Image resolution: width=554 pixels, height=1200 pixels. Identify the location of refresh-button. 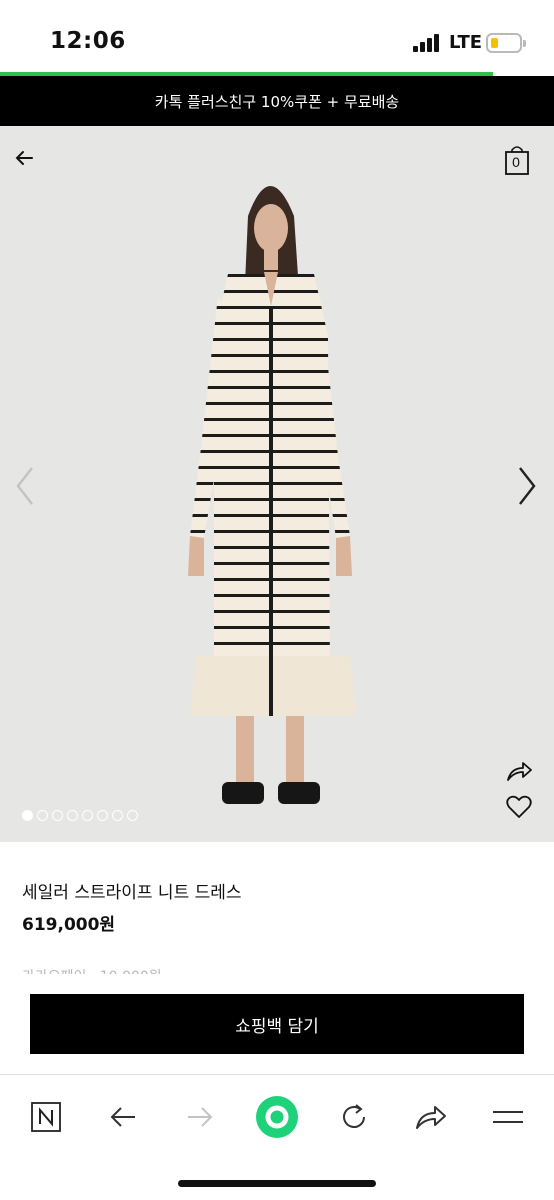
(354, 1117).